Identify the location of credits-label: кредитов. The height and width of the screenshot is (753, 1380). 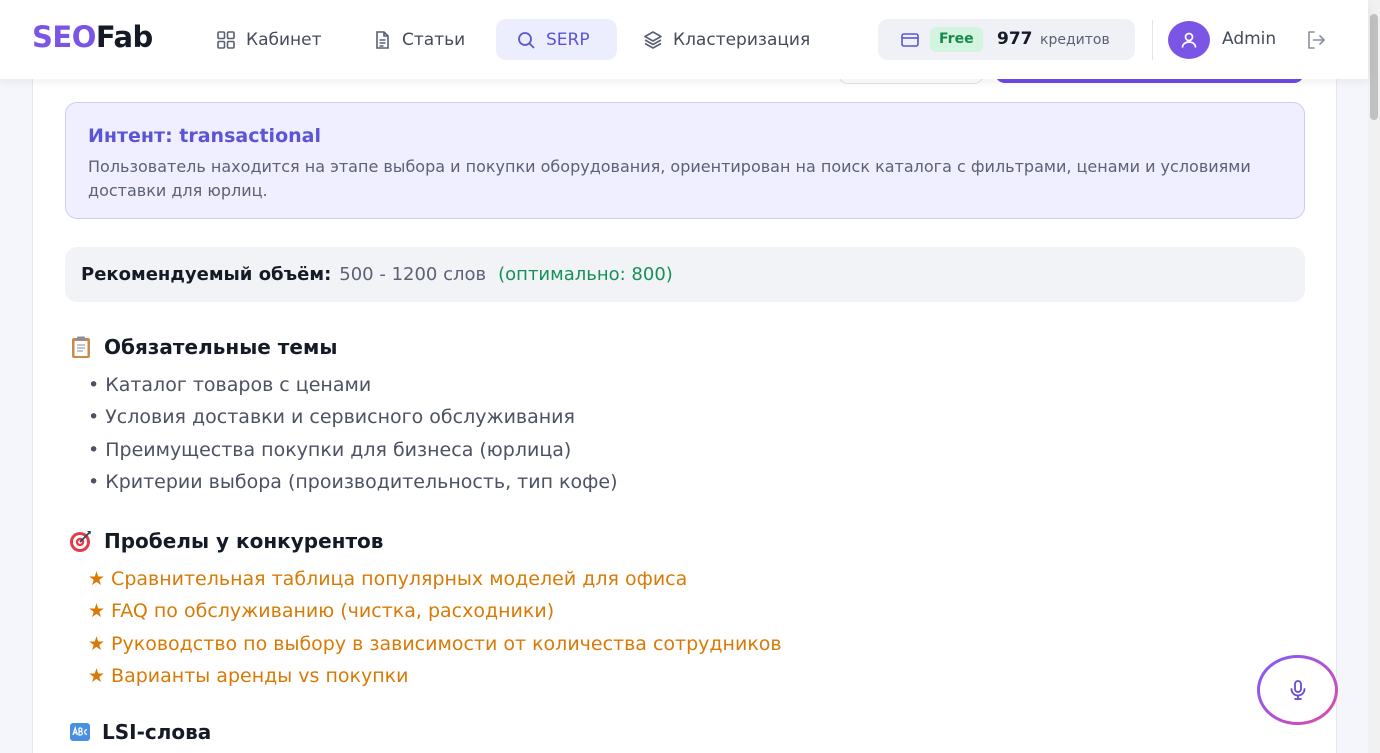
(1075, 40).